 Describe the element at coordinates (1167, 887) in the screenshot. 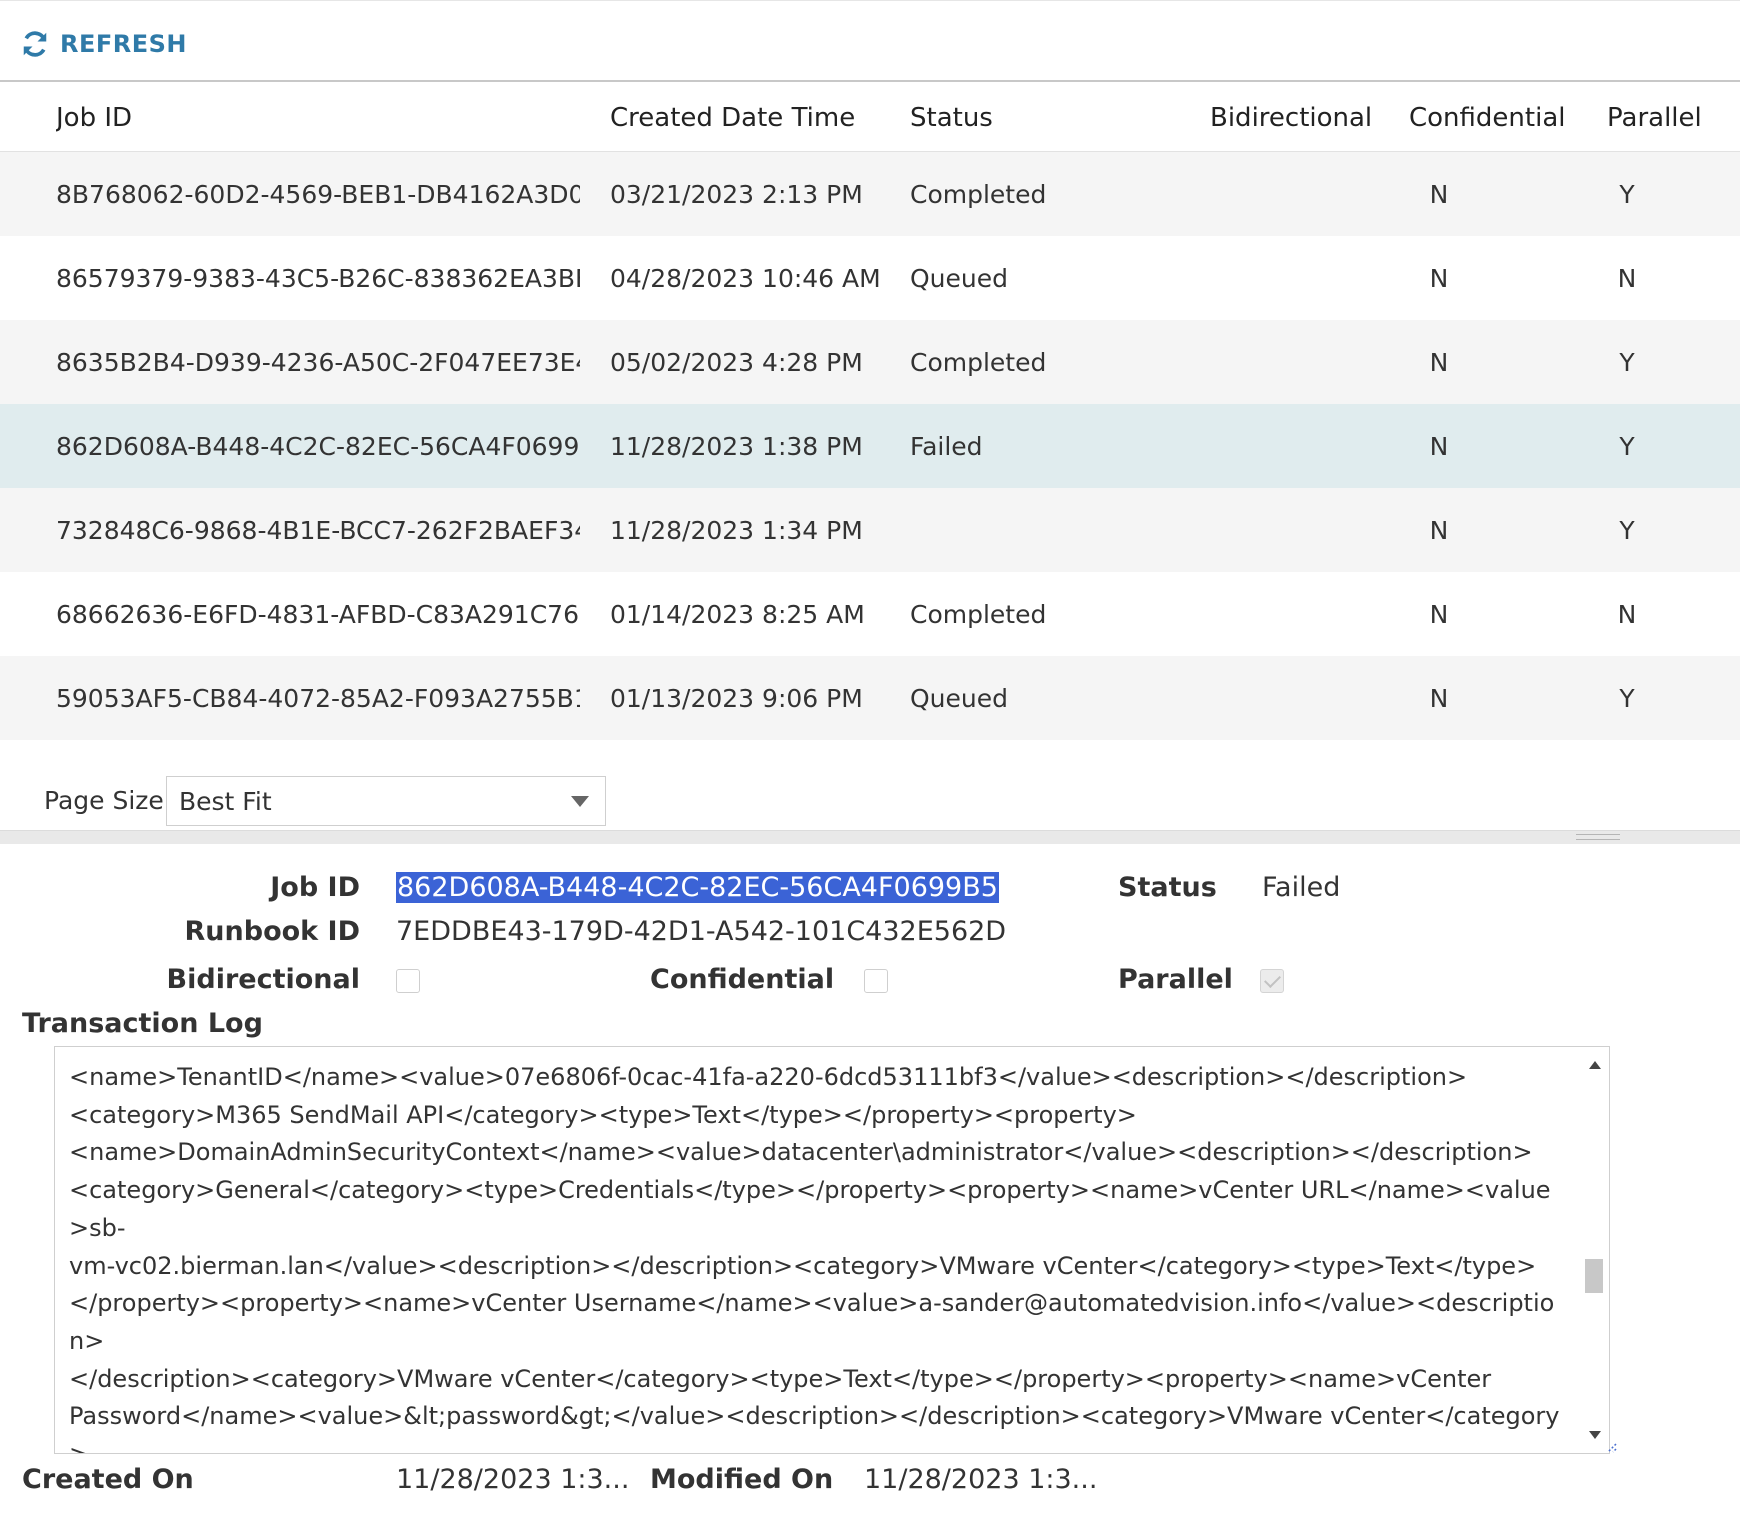

I see `detail-status-label: Status` at that location.